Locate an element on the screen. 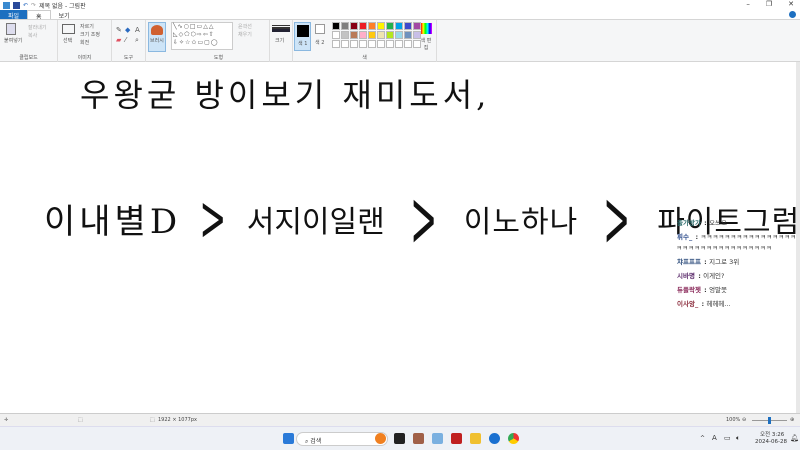 The width and height of the screenshot is (800, 450). brushes-button: 브러시 is located at coordinates (157, 37).